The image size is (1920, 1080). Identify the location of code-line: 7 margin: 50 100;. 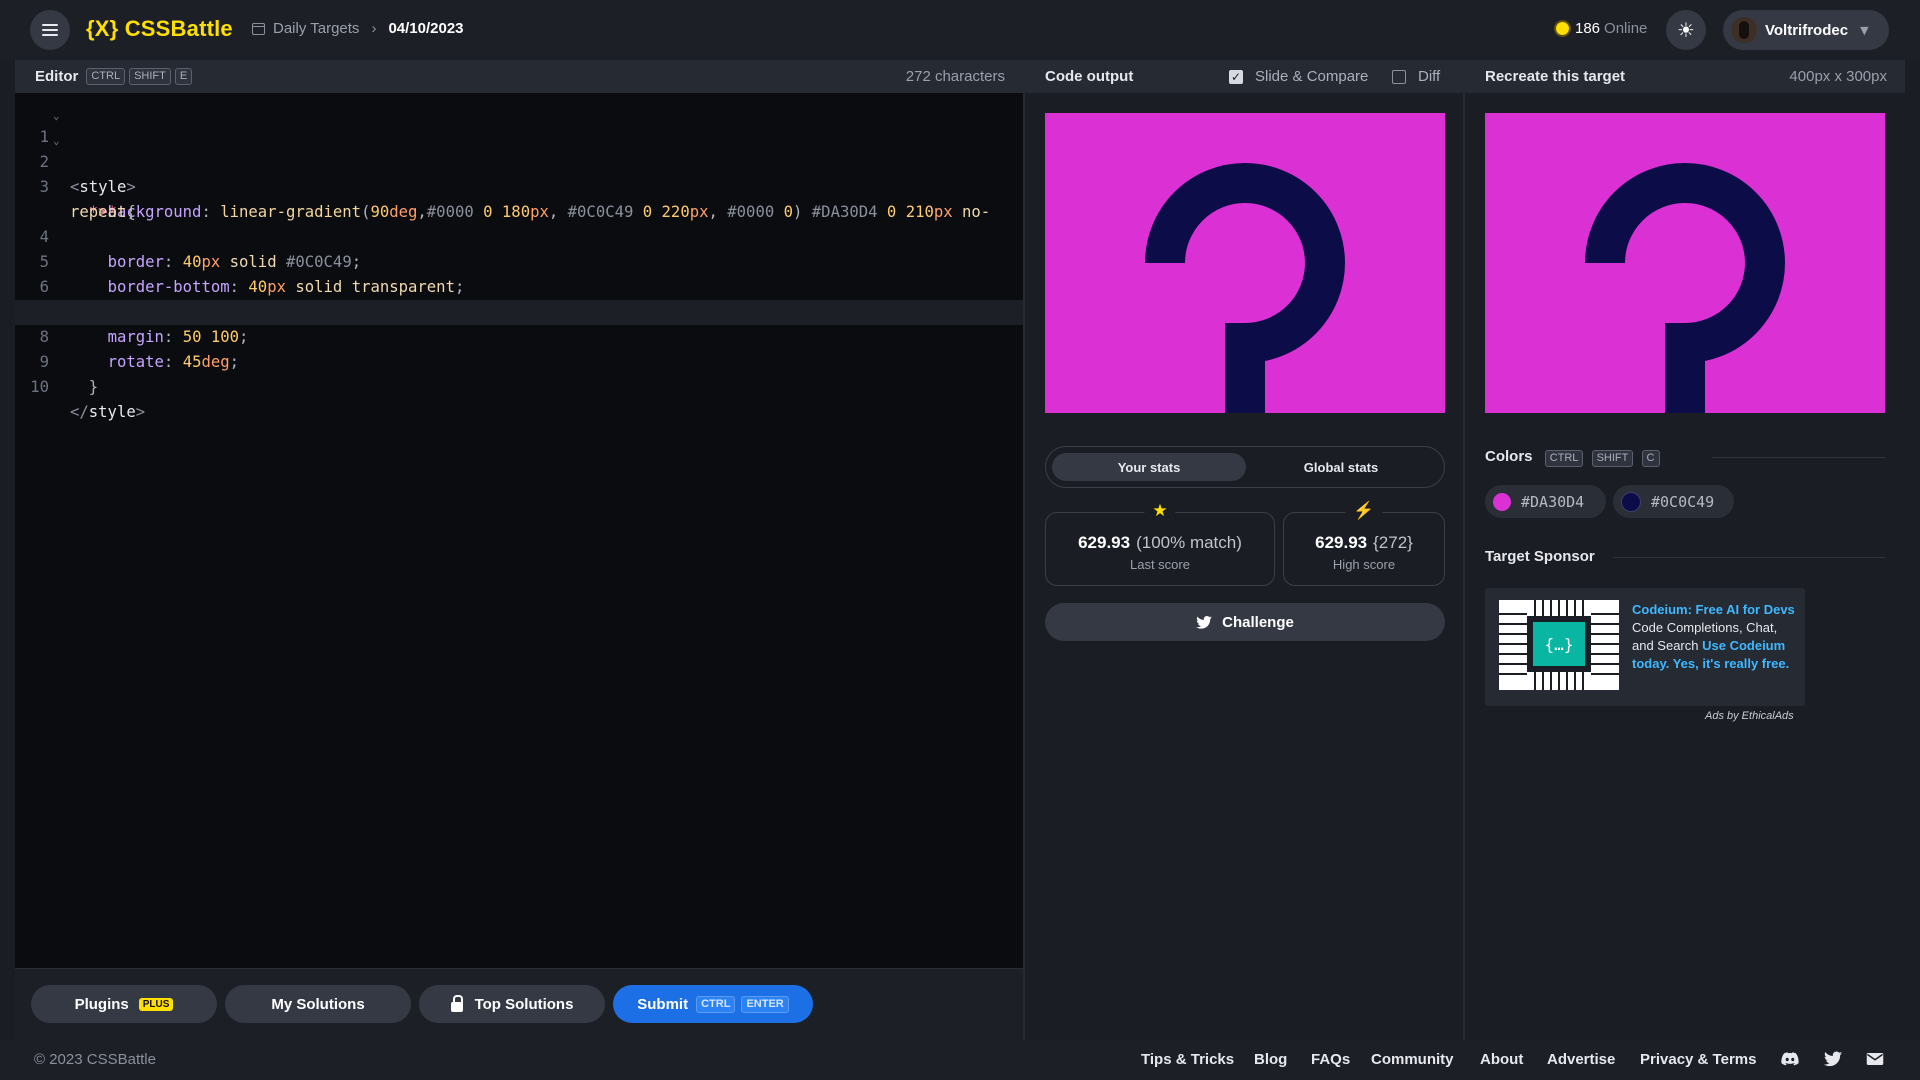
(519, 310).